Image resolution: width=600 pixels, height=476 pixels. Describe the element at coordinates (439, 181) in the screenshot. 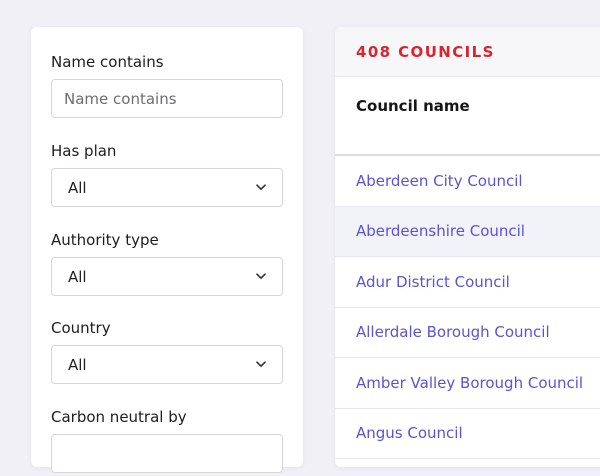

I see `council-link: Aberdeen City Council` at that location.